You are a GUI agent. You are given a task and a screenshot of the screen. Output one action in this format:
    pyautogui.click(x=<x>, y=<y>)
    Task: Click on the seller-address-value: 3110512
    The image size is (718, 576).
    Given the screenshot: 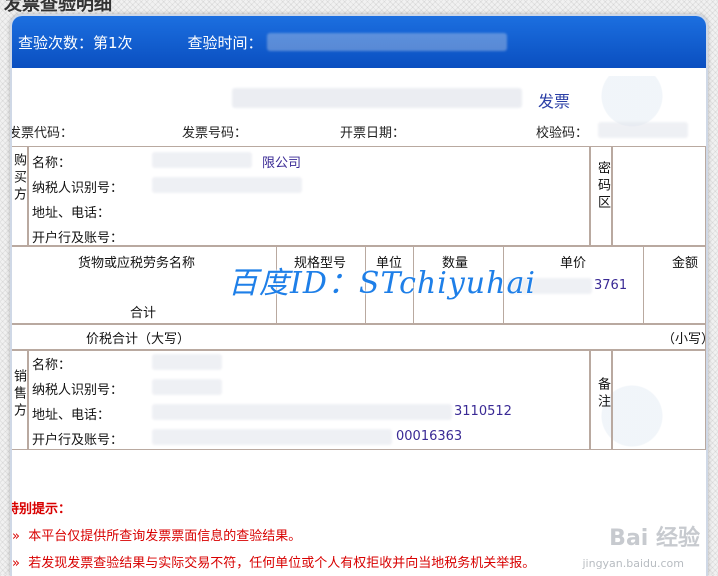 What is the action you would take?
    pyautogui.click(x=483, y=411)
    